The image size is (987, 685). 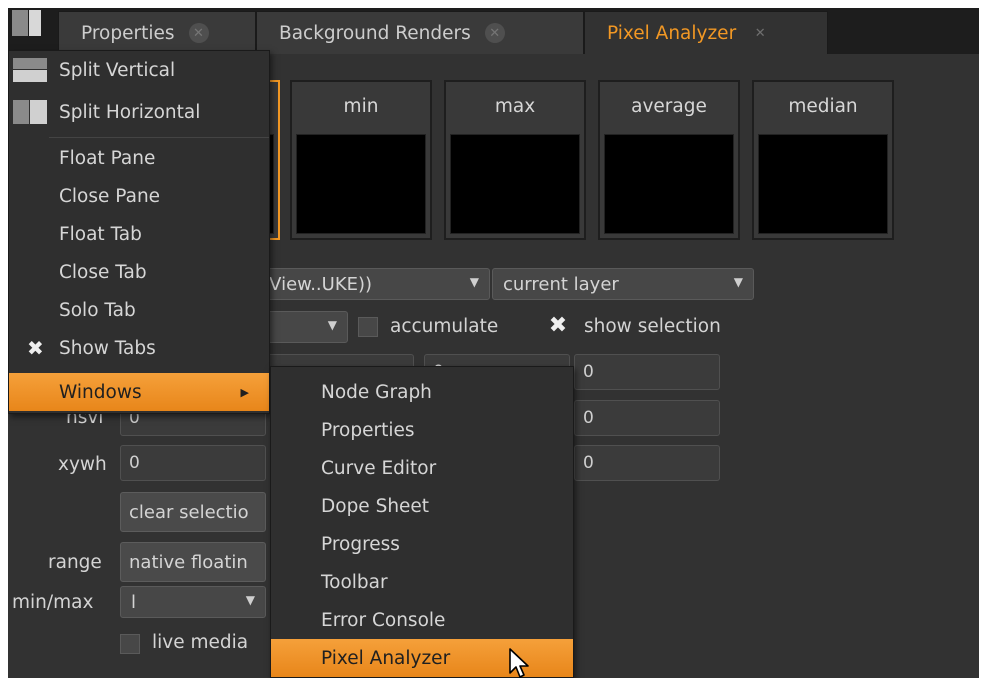 What do you see at coordinates (110, 196) in the screenshot?
I see `menu-item-label: Close Pane` at bounding box center [110, 196].